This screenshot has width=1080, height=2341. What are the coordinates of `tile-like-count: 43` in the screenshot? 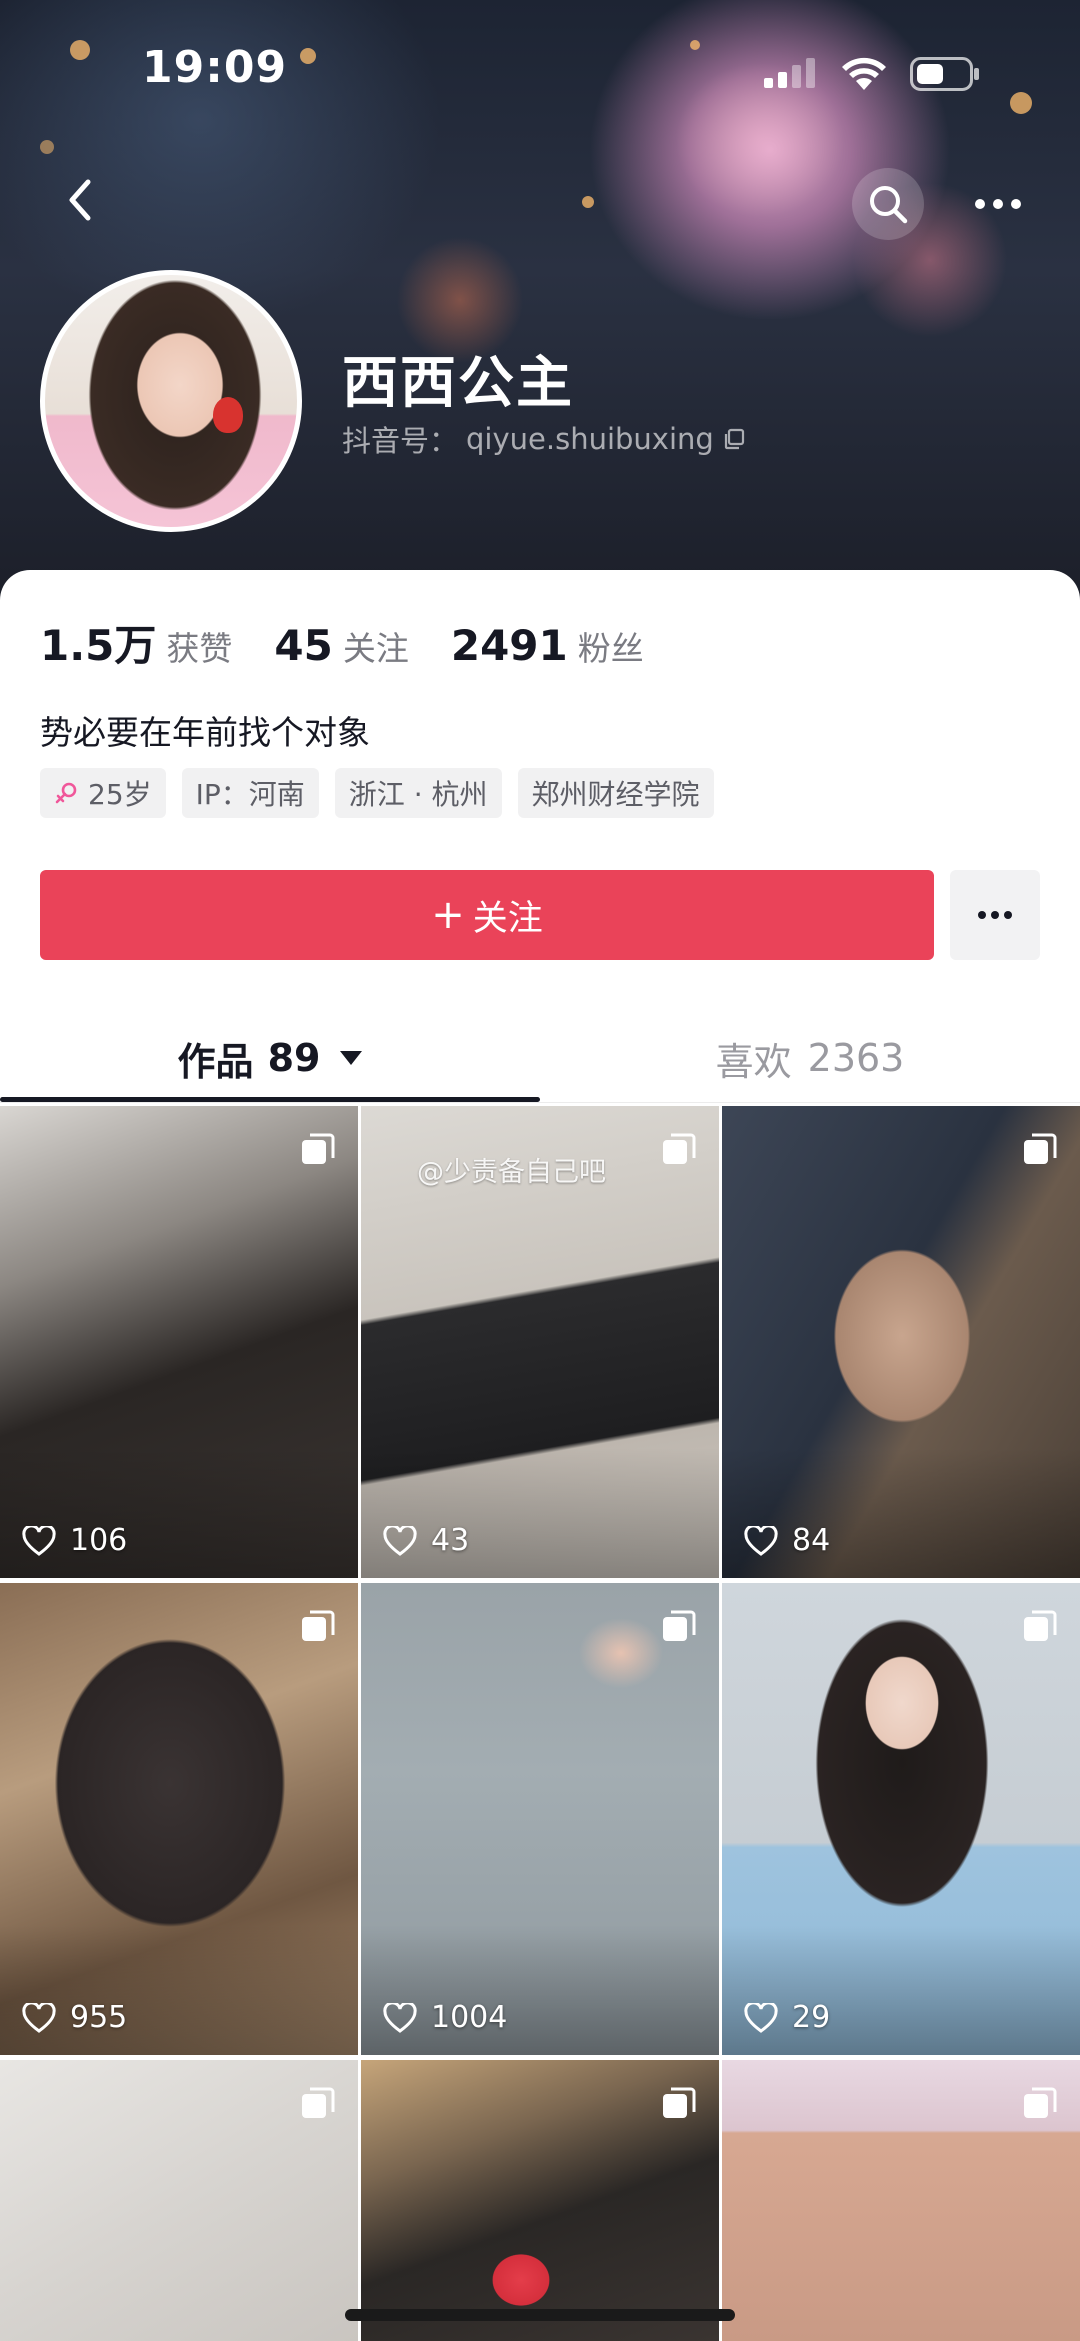 It's located at (450, 1540).